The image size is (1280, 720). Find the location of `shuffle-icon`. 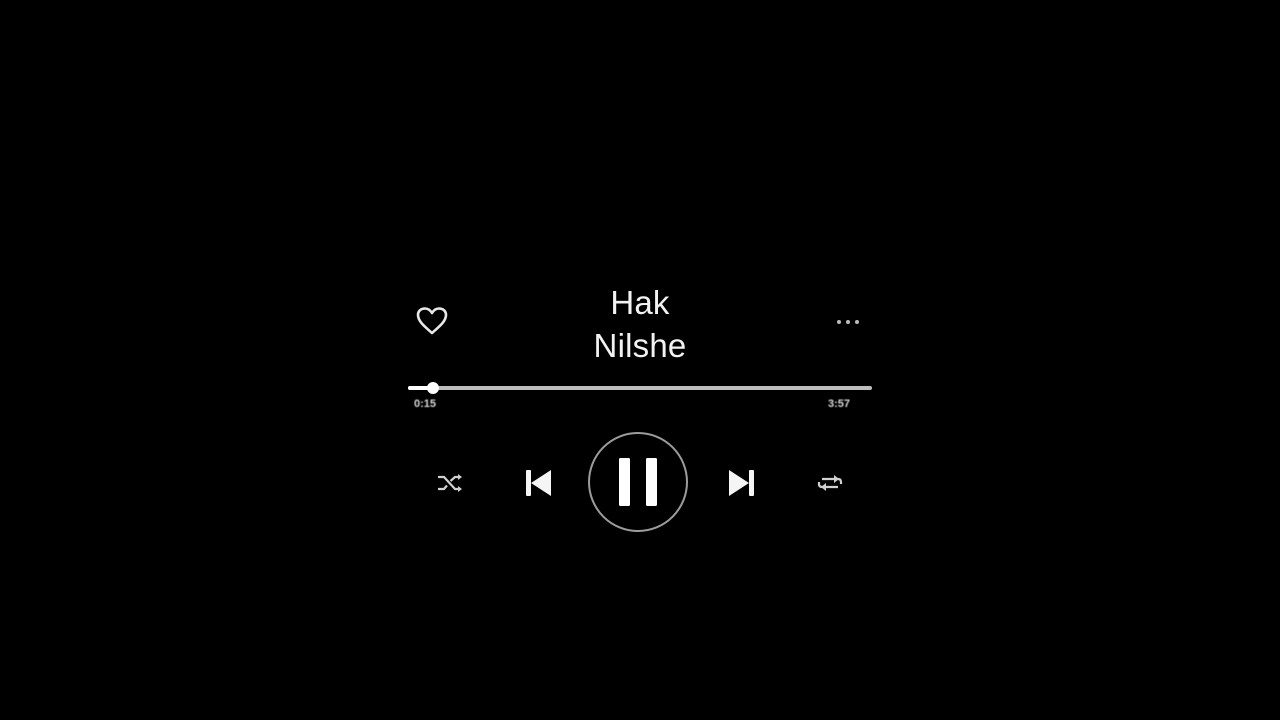

shuffle-icon is located at coordinates (450, 483).